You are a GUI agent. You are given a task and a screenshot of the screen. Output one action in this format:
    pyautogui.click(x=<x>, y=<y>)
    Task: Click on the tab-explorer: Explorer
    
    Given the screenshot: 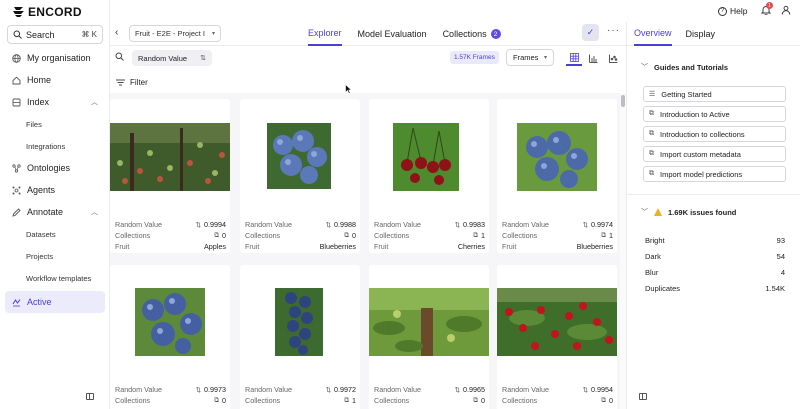 What is the action you would take?
    pyautogui.click(x=325, y=34)
    